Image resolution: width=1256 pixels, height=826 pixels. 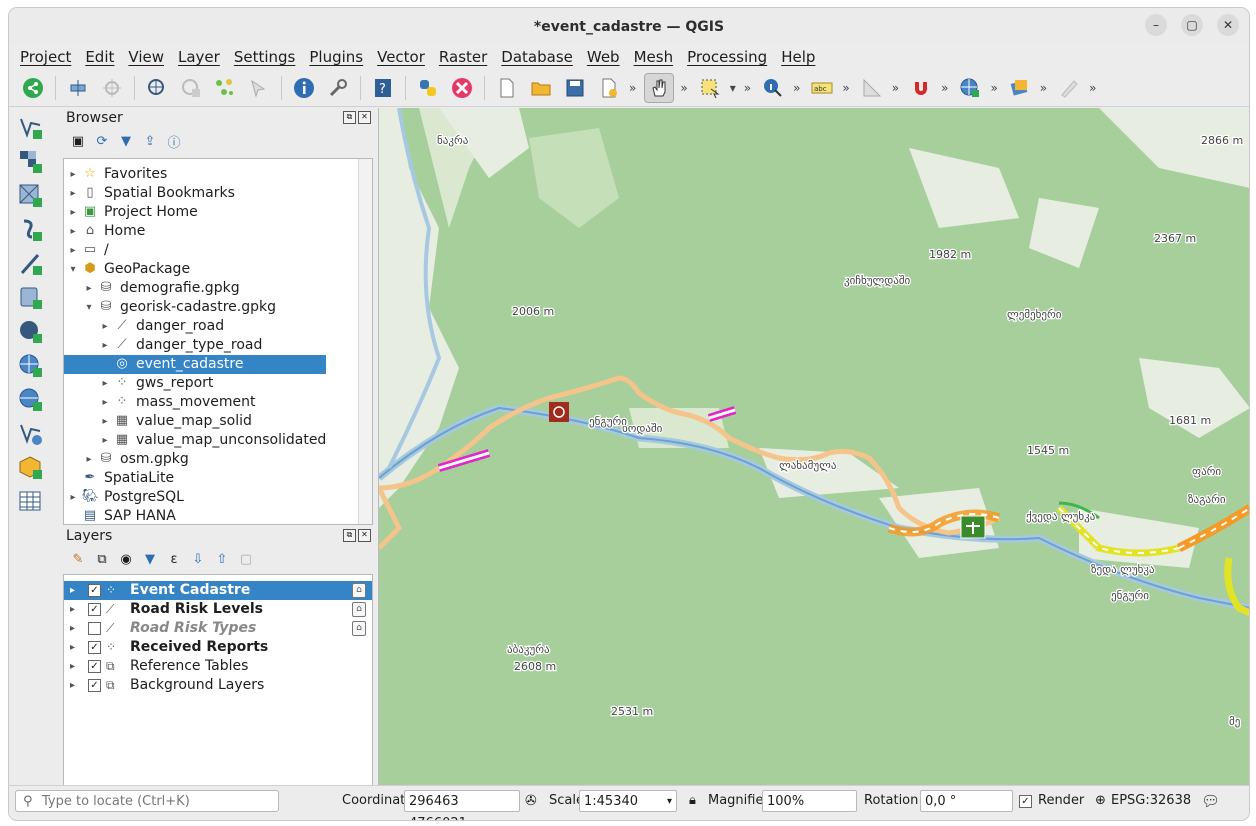 I want to click on scale-field: 1:45340 ▾, so click(x=628, y=801).